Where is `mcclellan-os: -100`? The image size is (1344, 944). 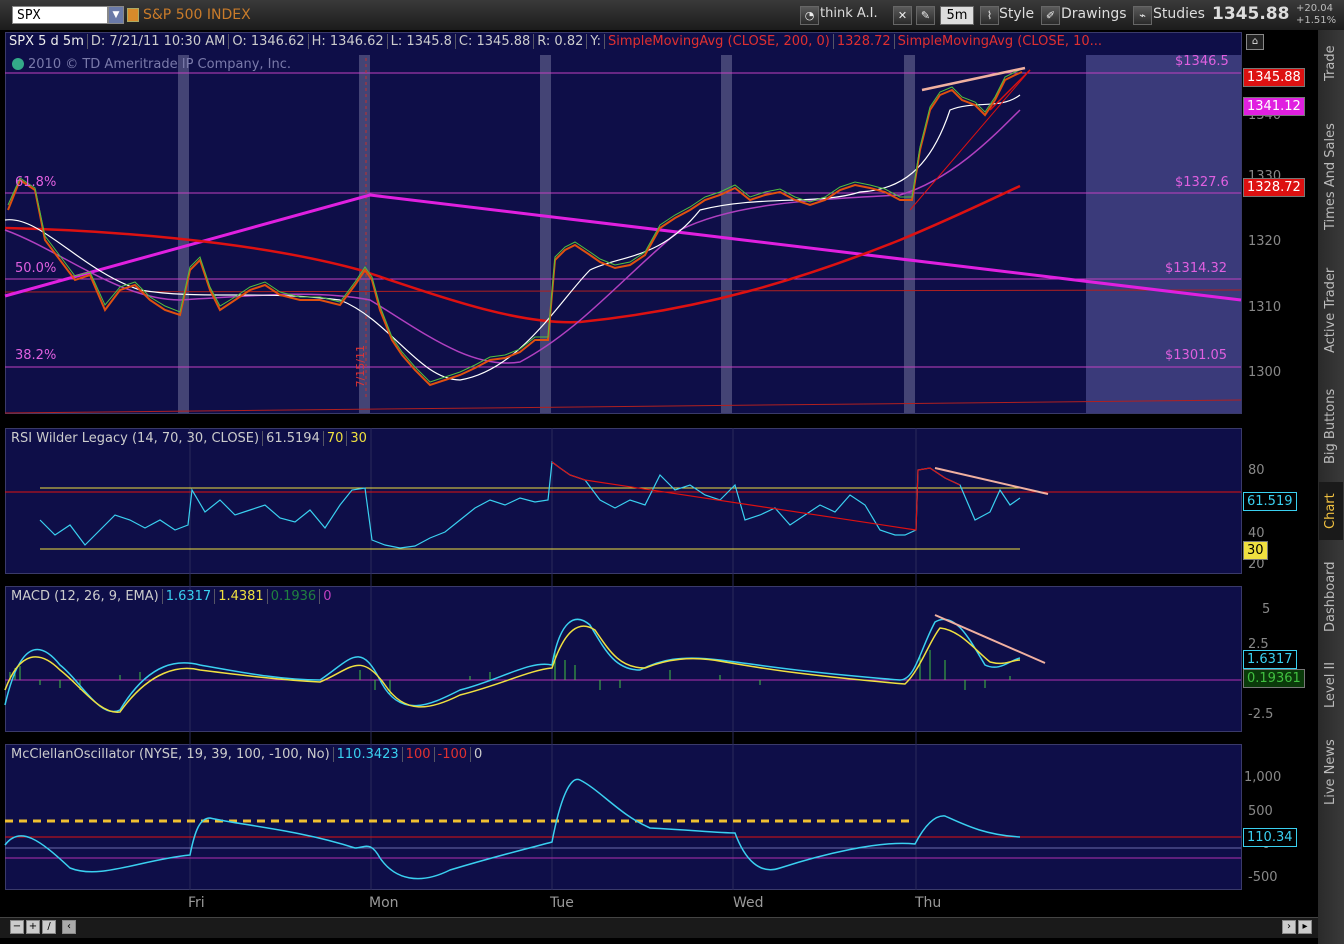 mcclellan-os: -100 is located at coordinates (453, 754).